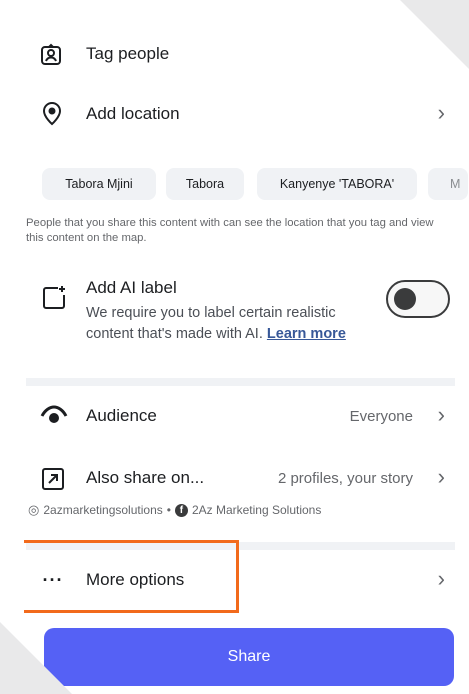  Describe the element at coordinates (234, 416) in the screenshot. I see `audience-row: Audience Everyone ›` at that location.